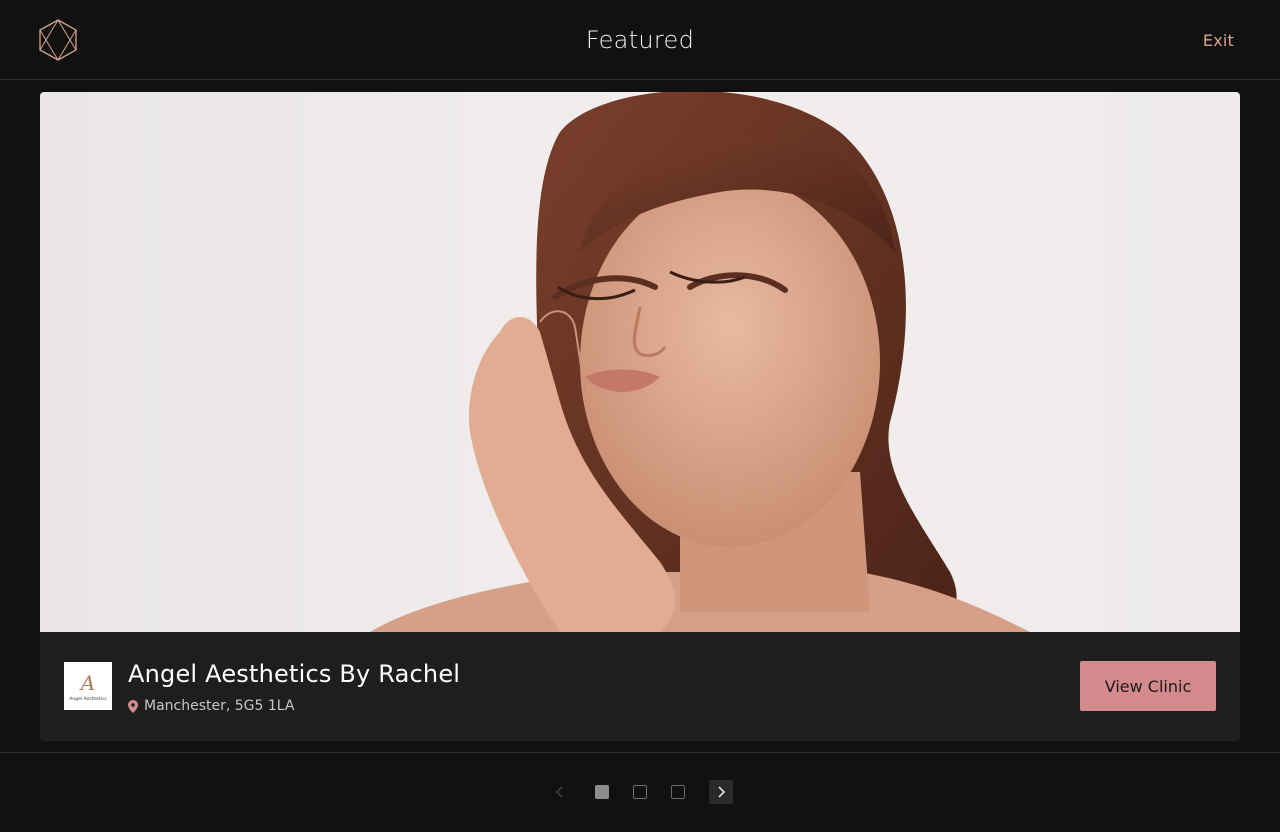 The width and height of the screenshot is (1280, 832). What do you see at coordinates (133, 706) in the screenshot?
I see `map-pin-icon` at bounding box center [133, 706].